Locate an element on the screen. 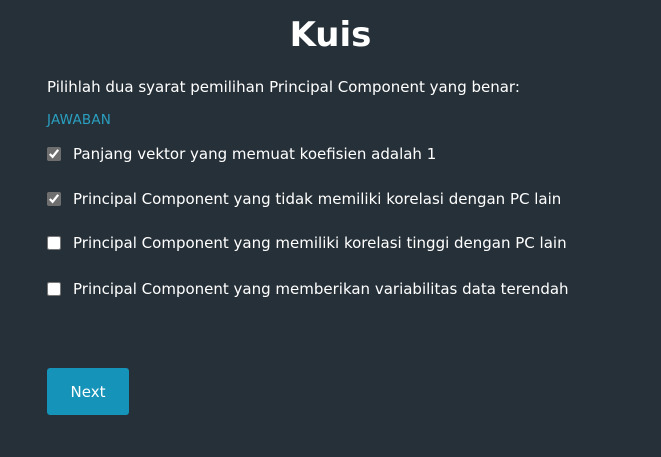  next-button: Next is located at coordinates (88, 391).